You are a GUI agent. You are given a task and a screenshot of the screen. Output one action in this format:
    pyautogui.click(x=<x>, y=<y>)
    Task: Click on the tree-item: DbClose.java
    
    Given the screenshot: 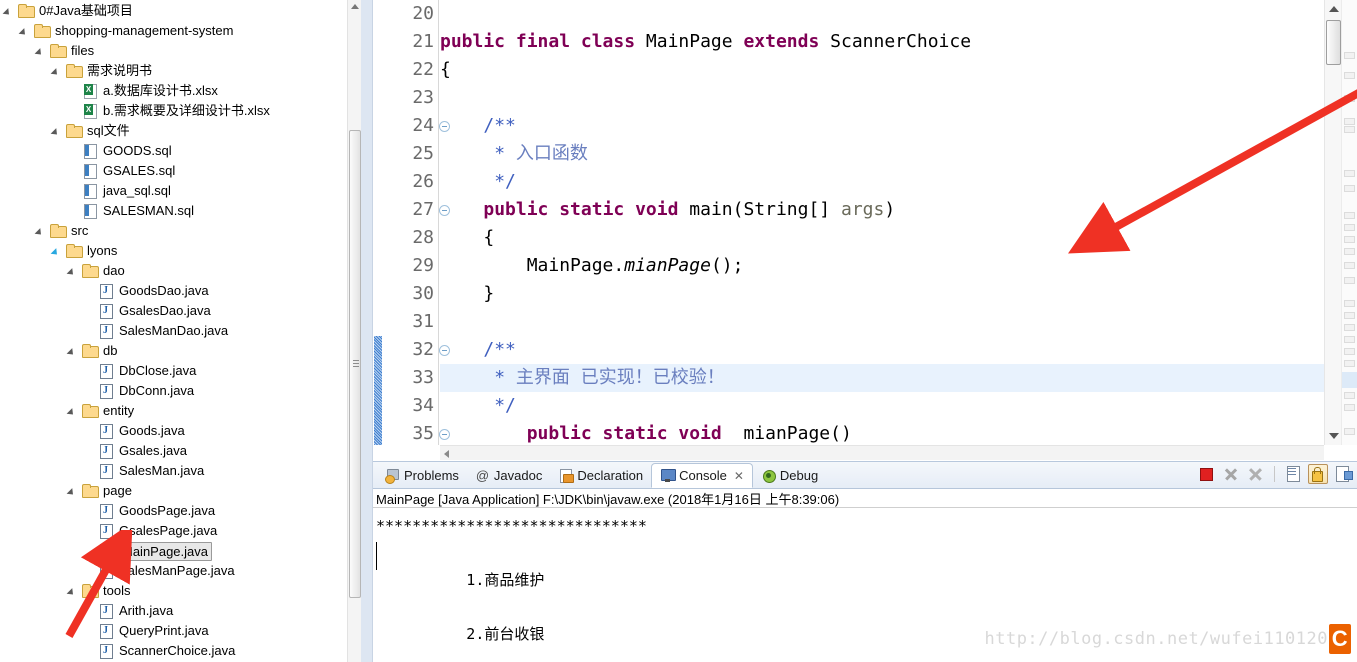 What is the action you would take?
    pyautogui.click(x=174, y=371)
    